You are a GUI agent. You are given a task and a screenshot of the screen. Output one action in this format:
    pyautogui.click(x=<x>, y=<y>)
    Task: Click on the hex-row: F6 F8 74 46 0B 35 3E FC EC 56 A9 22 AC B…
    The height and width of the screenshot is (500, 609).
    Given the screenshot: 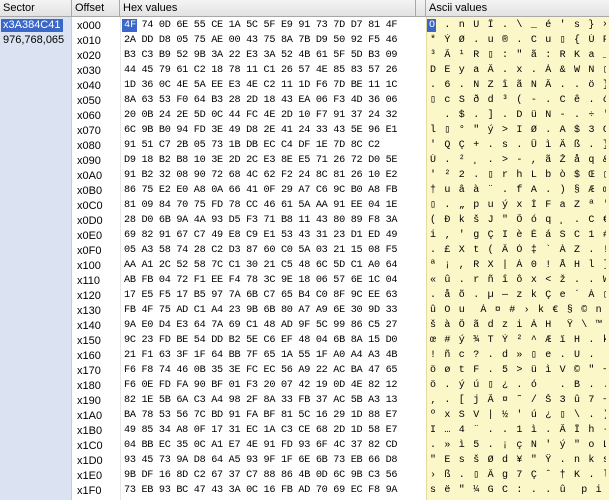 What is the action you would take?
    pyautogui.click(x=269, y=371)
    